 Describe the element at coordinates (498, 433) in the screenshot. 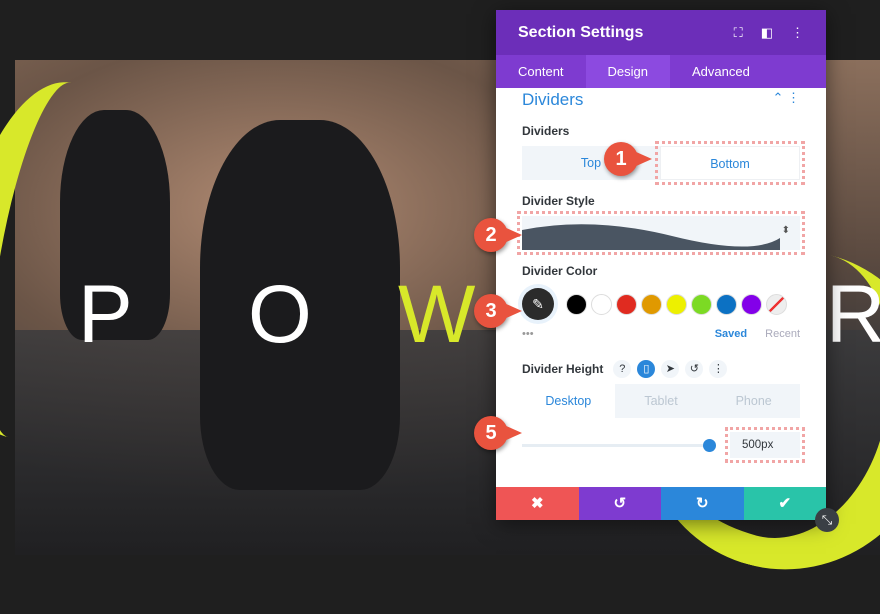

I see `callout-5: 5` at that location.